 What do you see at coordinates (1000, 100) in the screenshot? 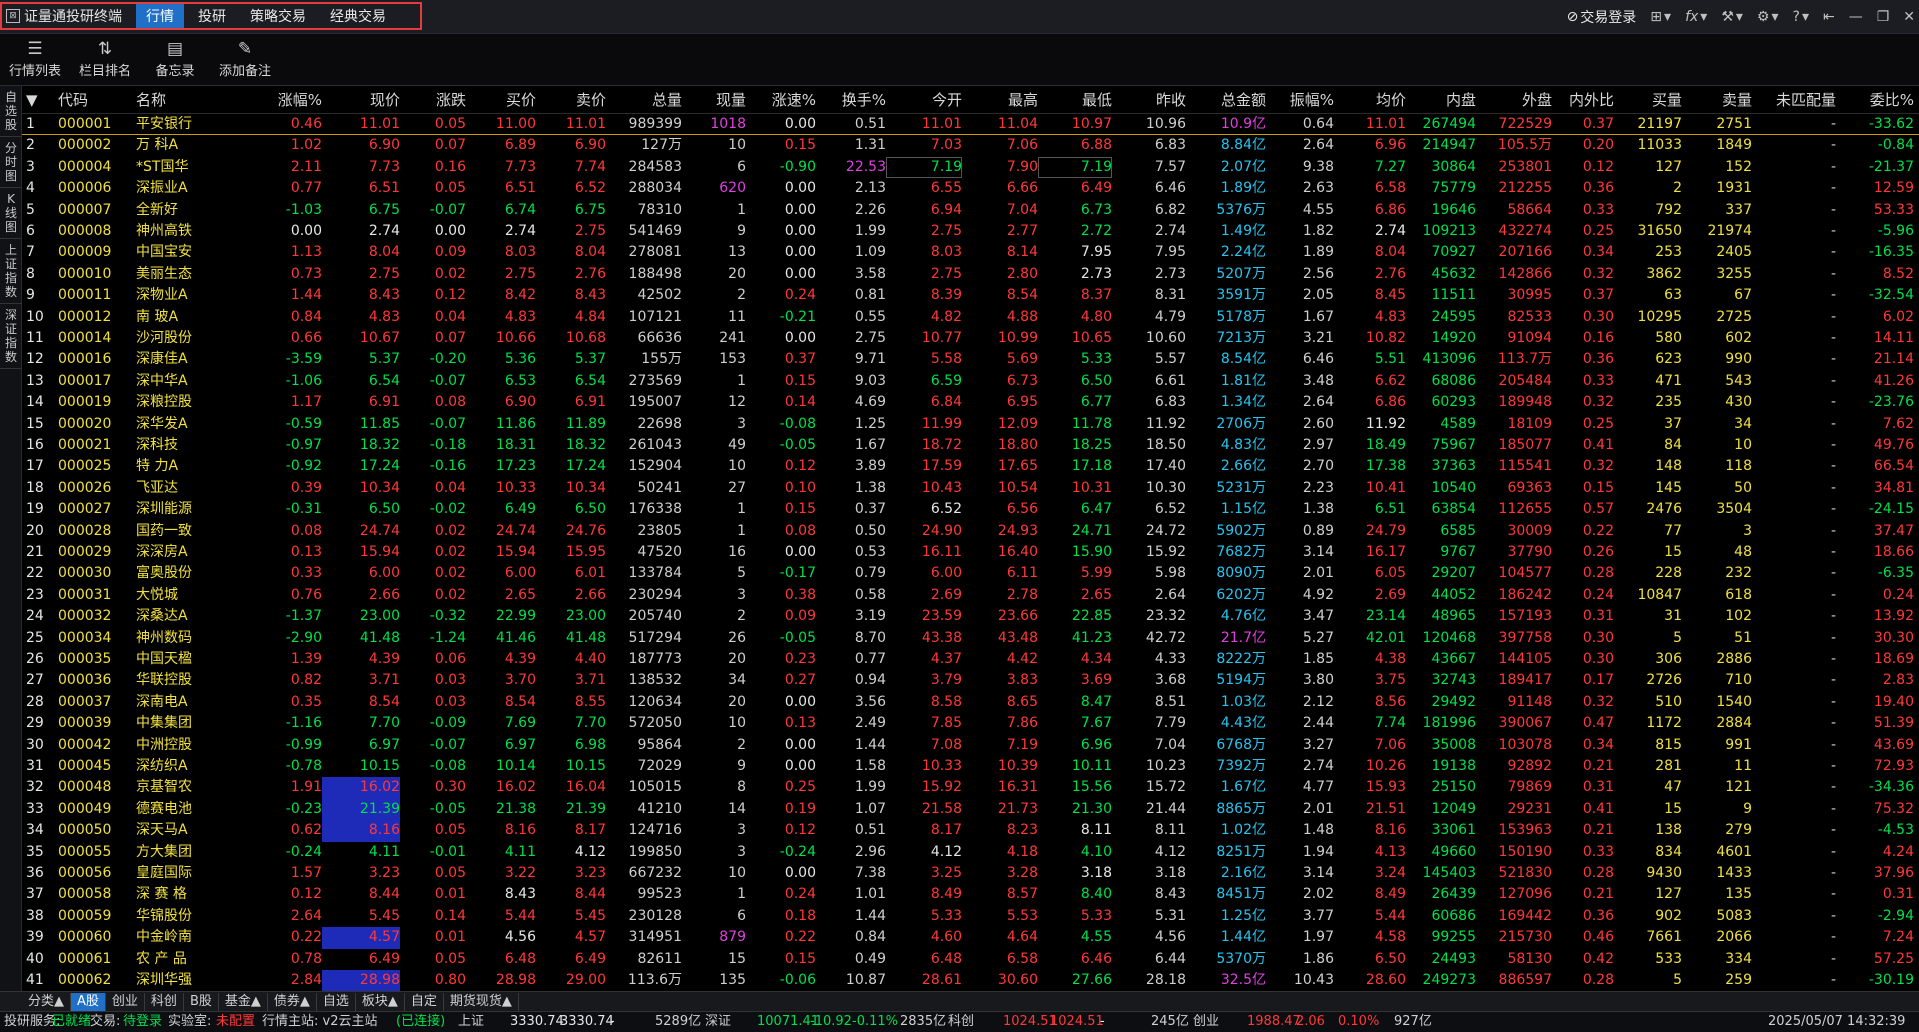
I see `header-high: 最高` at bounding box center [1000, 100].